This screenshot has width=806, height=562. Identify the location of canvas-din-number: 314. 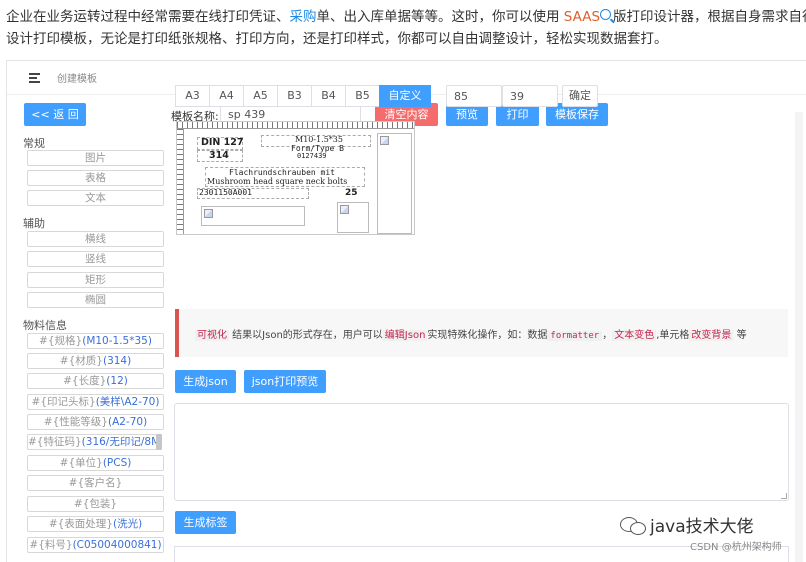
(219, 155).